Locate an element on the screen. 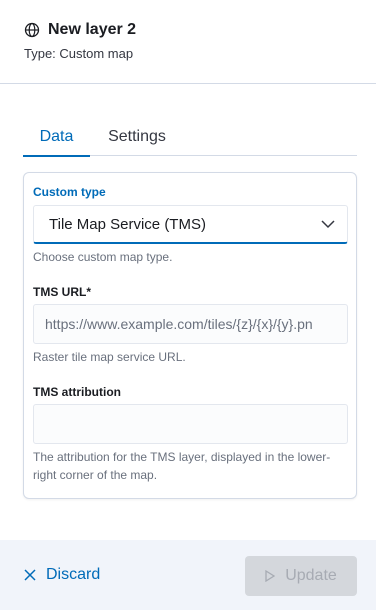  layer-type-subtitle: Type: Custom map is located at coordinates (79, 53).